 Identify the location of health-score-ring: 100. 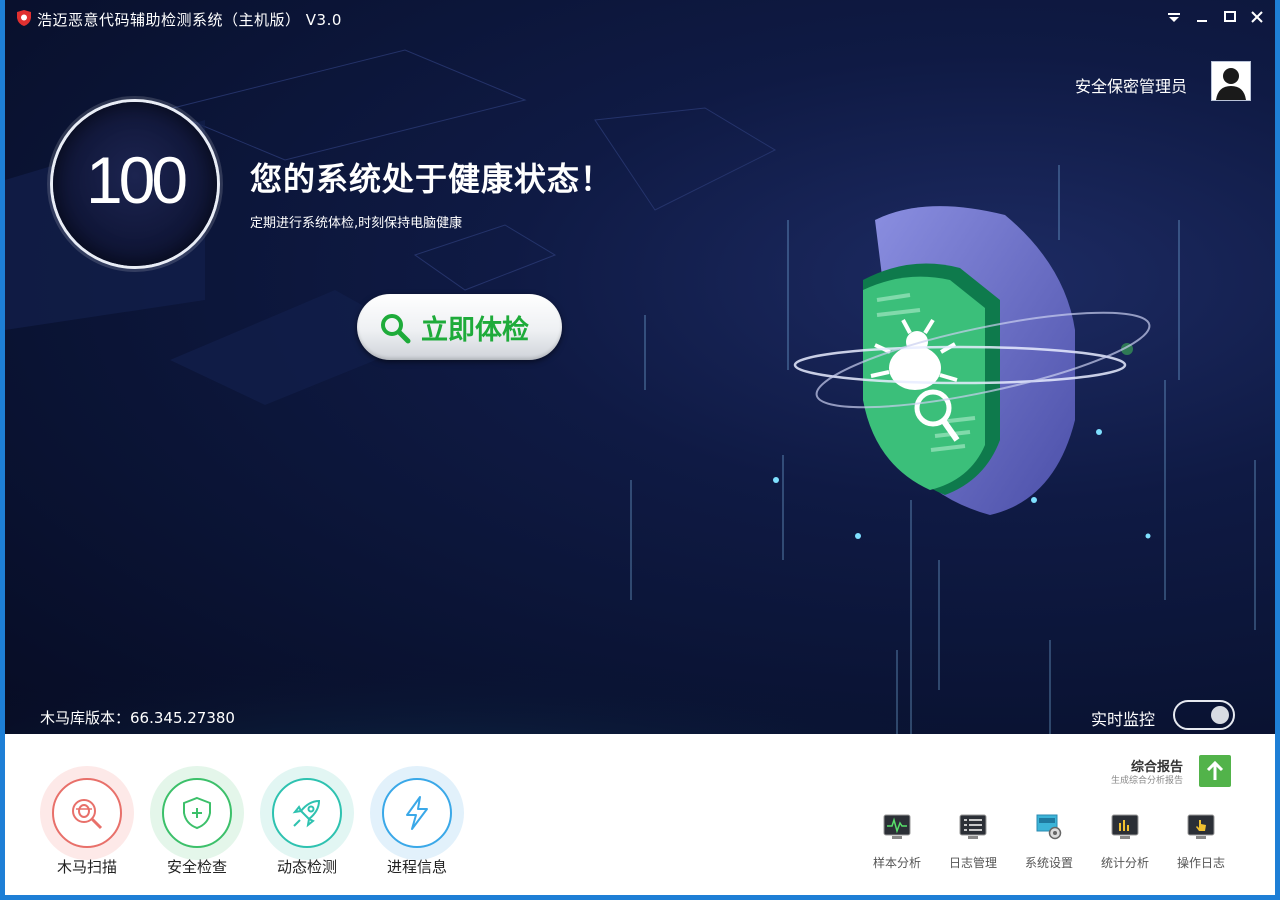
(135, 184).